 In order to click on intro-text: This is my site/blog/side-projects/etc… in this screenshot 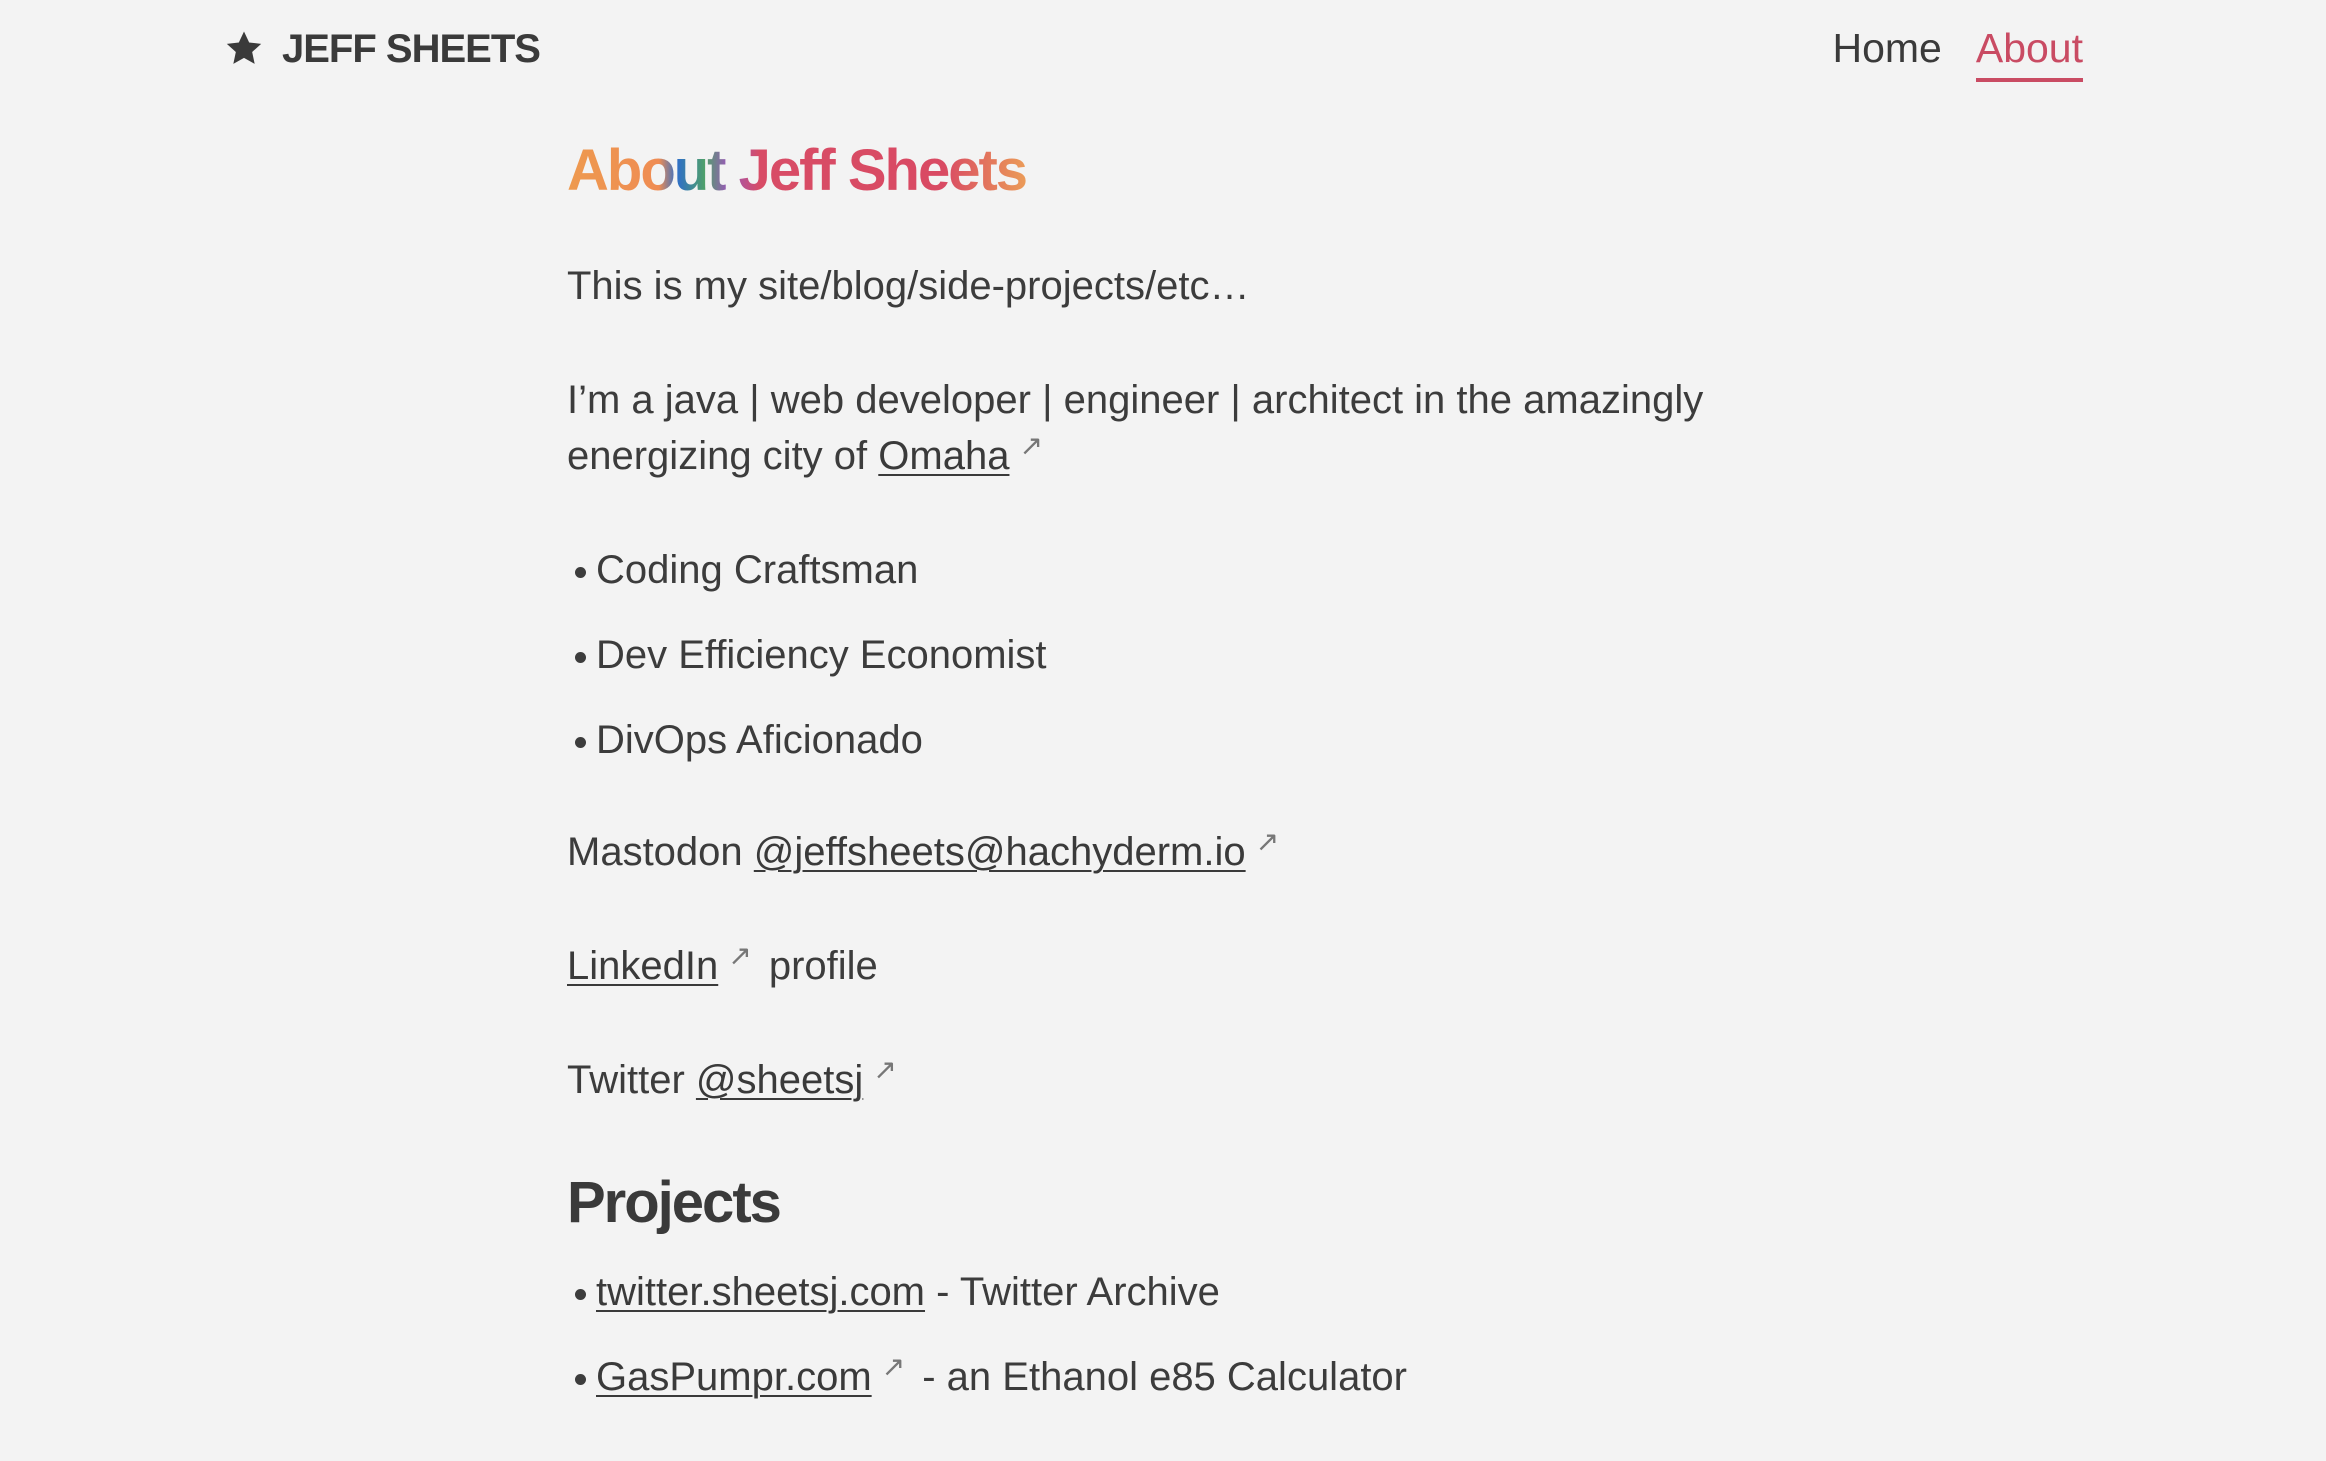, I will do `click(908, 286)`.